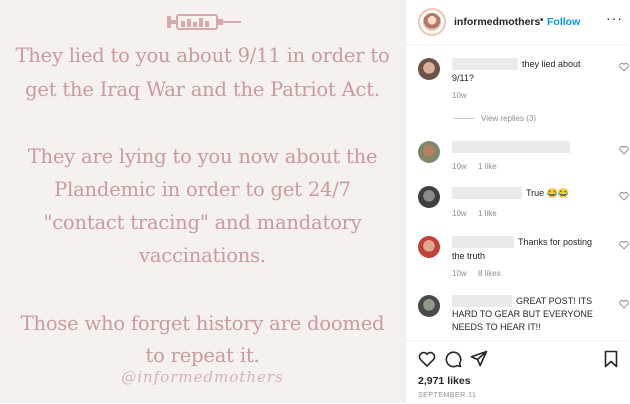 The height and width of the screenshot is (404, 630). Describe the element at coordinates (202, 222) in the screenshot. I see `post-text-line: "contact tracing" and mandatory` at that location.